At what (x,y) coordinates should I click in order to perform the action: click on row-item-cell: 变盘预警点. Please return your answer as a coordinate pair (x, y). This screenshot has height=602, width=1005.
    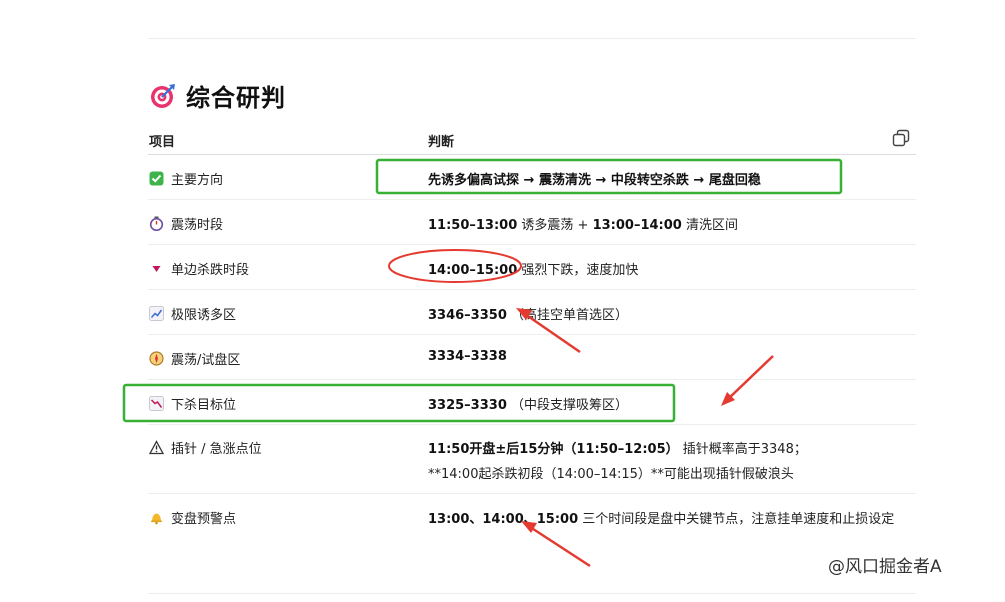
    Looking at the image, I should click on (192, 517).